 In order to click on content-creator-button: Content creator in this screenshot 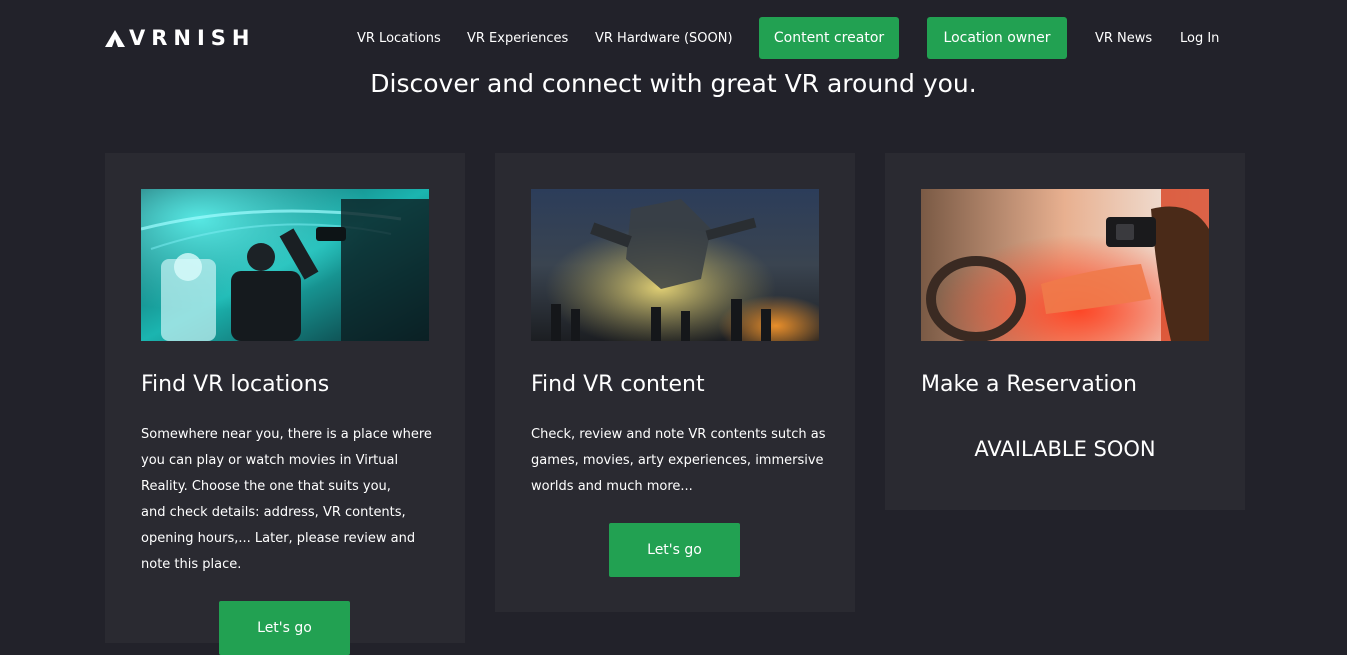, I will do `click(829, 38)`.